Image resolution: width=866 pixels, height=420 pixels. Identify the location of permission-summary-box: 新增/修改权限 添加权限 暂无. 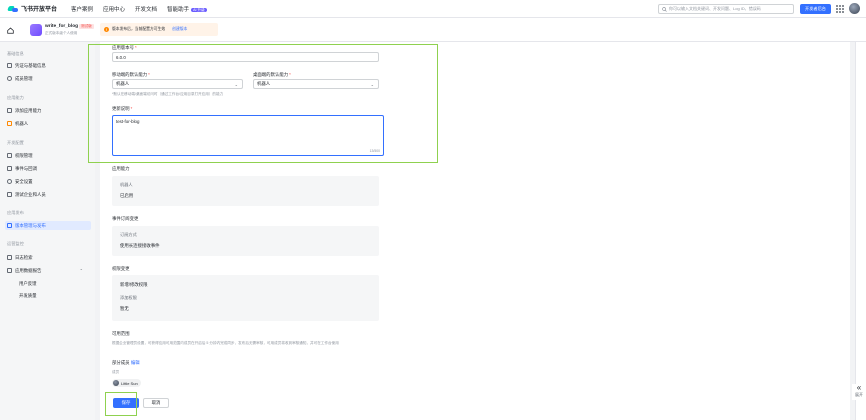
(245, 298).